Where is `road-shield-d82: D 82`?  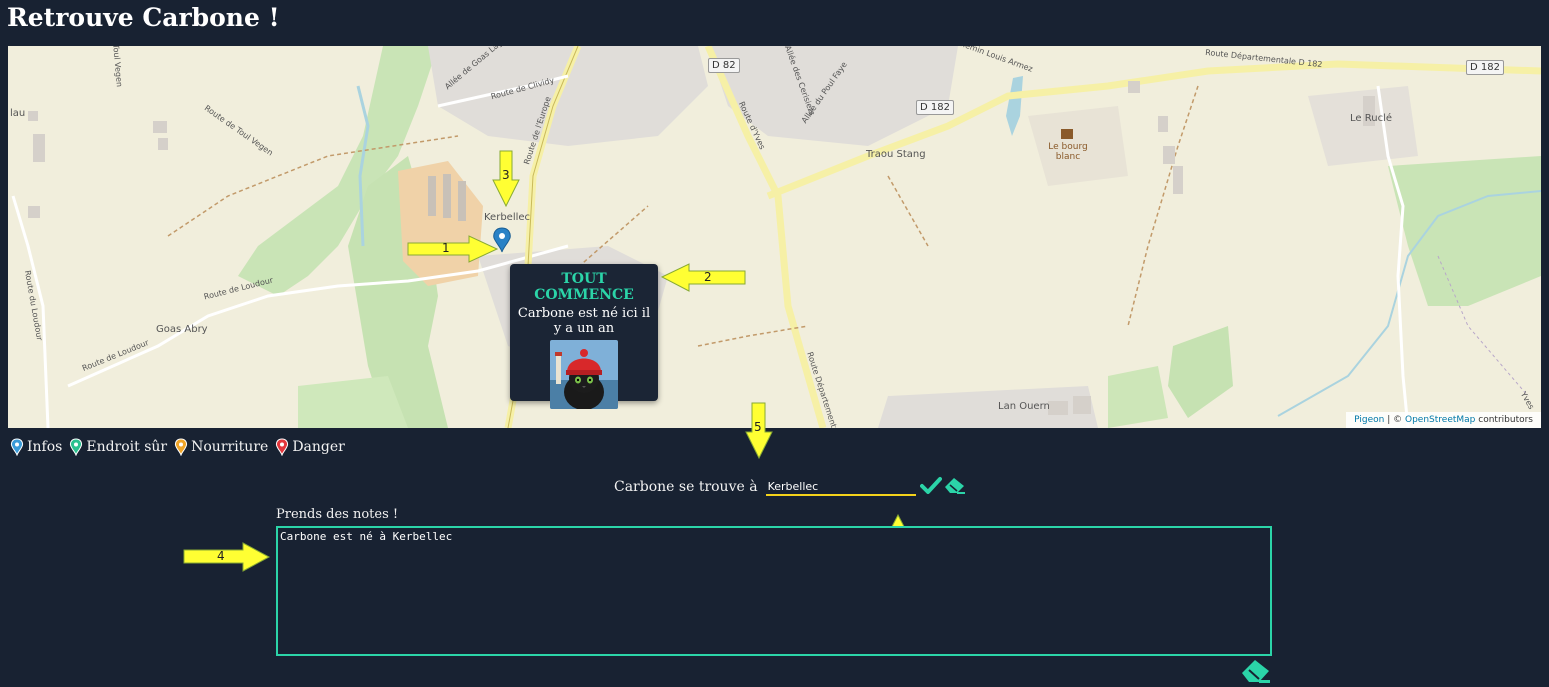
road-shield-d82: D 82 is located at coordinates (724, 65).